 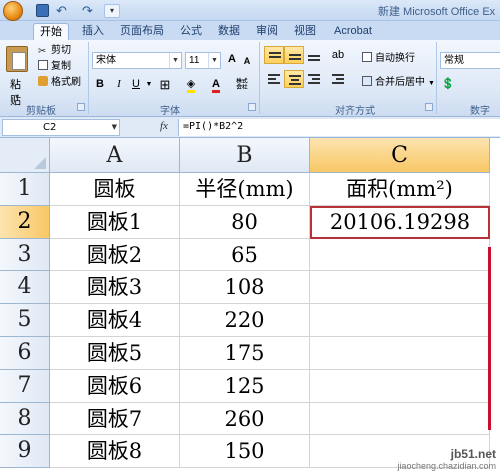 I want to click on cell-c-row1: 面积(mm²), so click(x=400, y=189).